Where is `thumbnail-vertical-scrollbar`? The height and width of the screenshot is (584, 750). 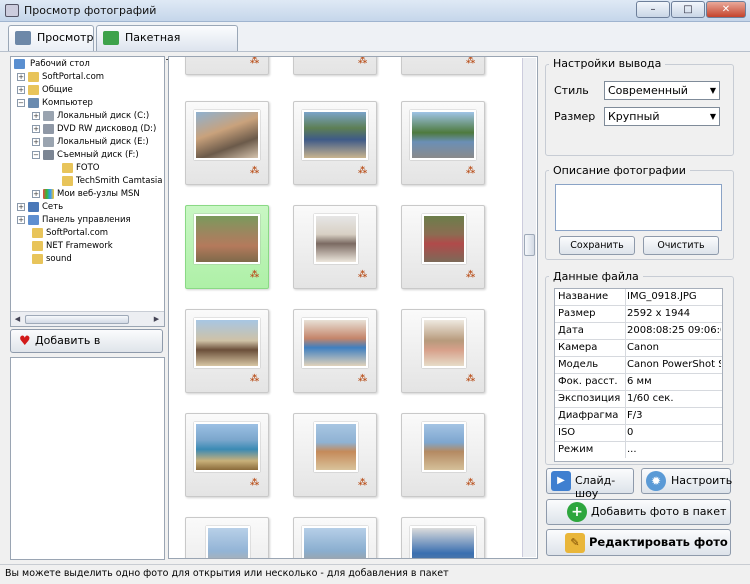
thumbnail-vertical-scrollbar is located at coordinates (529, 307).